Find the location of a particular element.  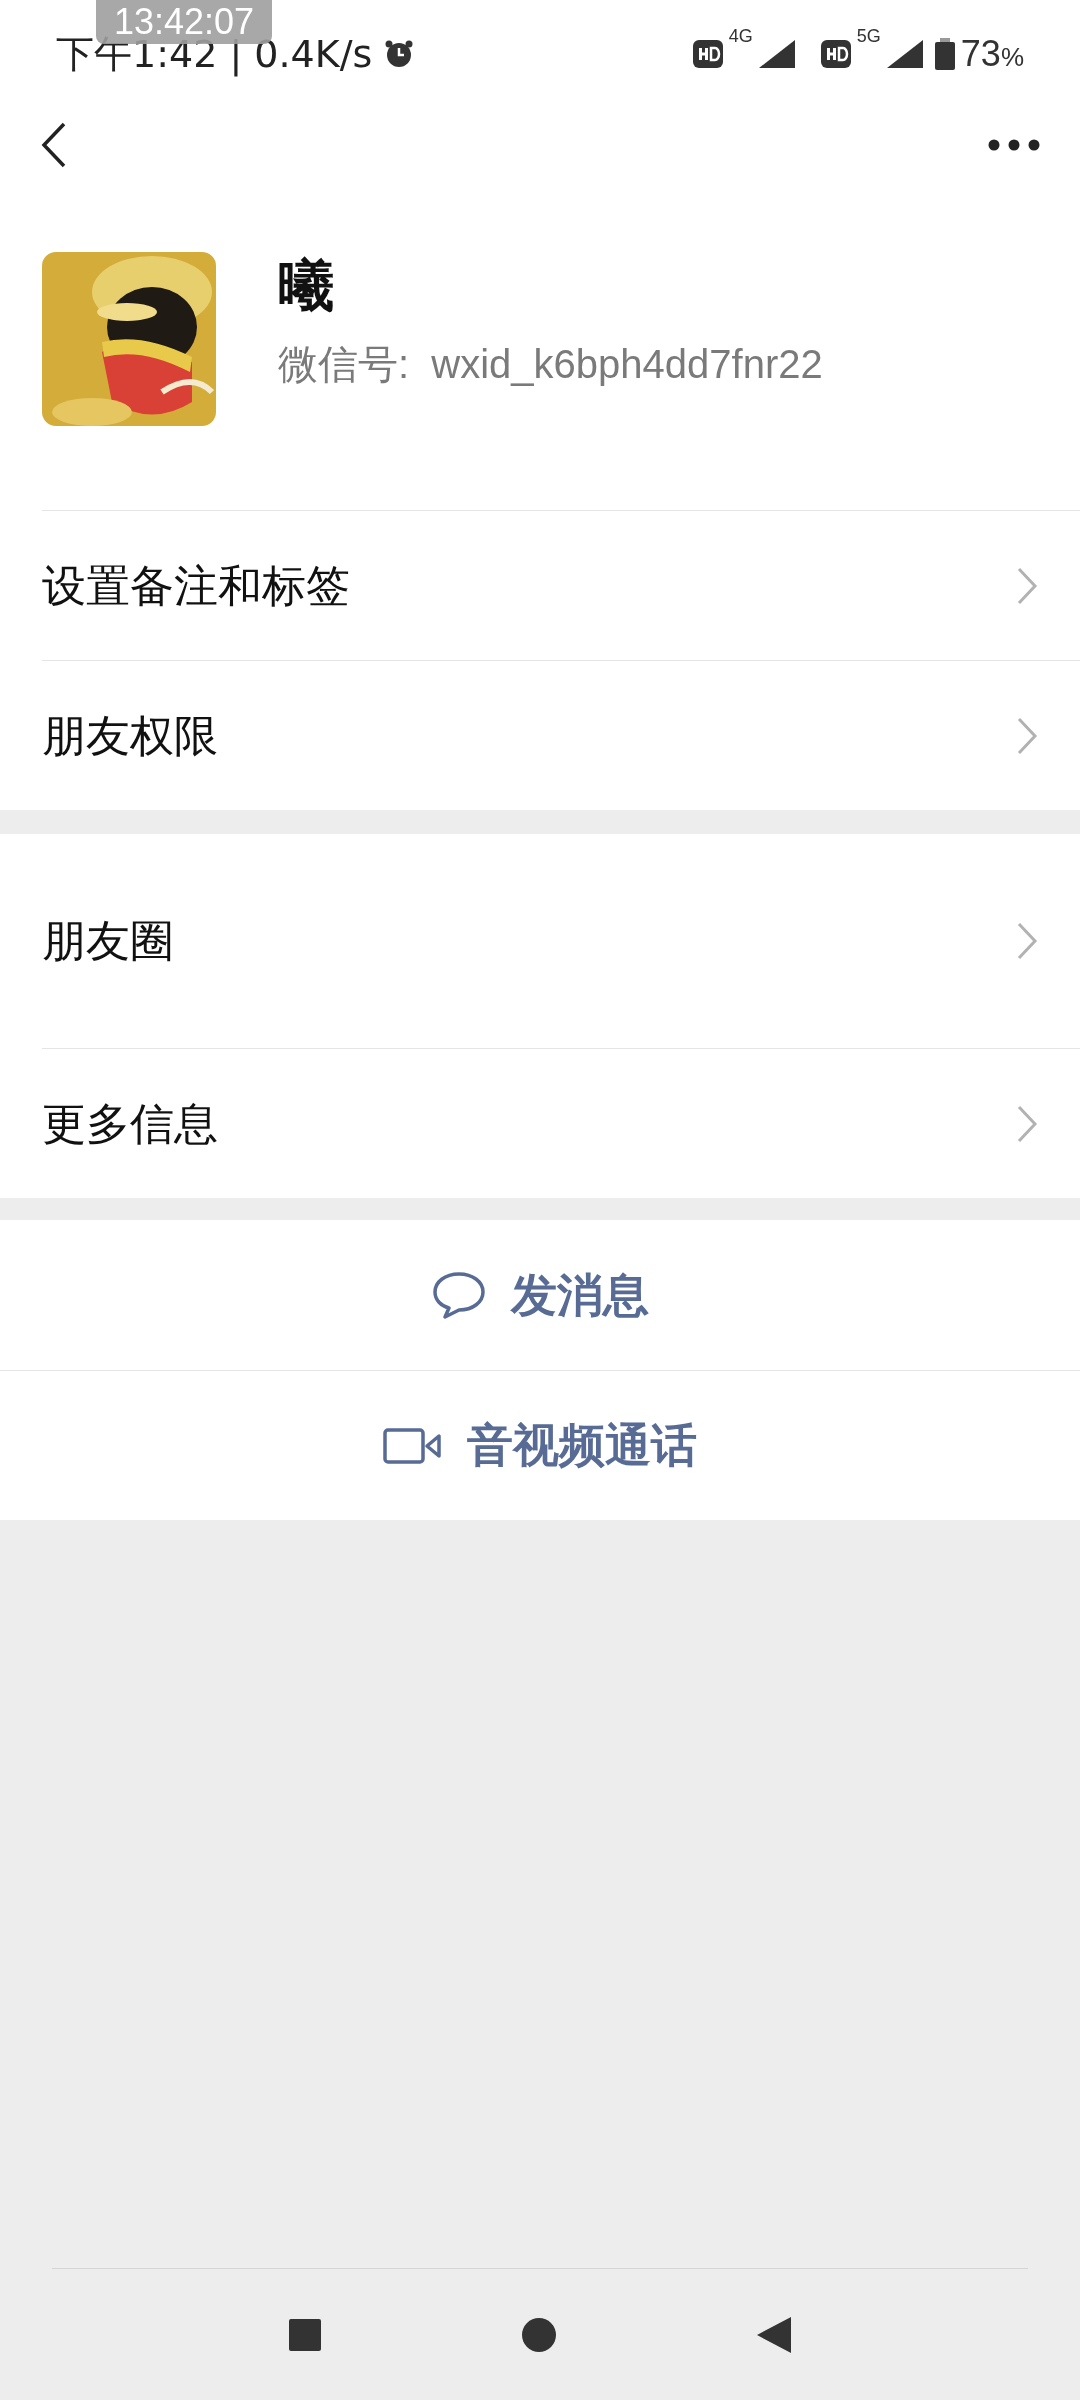

row-label: 朋友圈 is located at coordinates (108, 941).